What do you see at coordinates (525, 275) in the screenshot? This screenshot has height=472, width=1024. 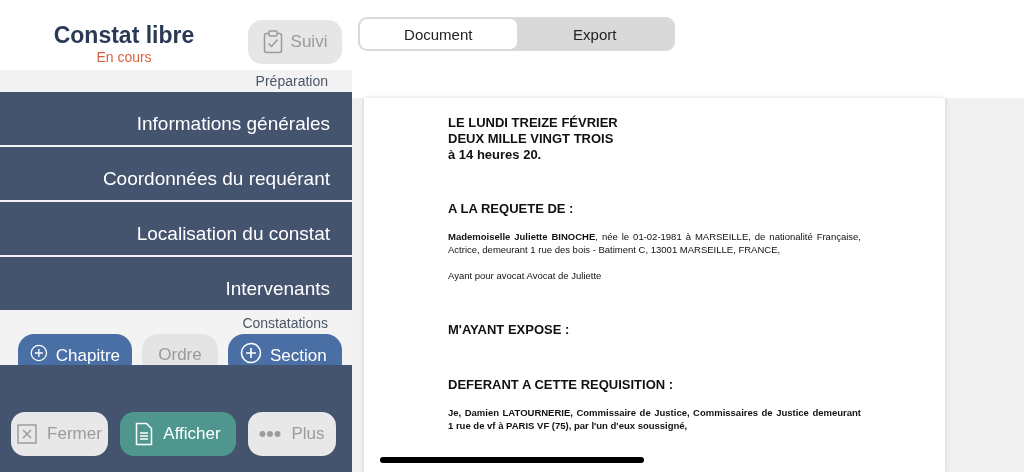 I see `paragraph: Ayant pour avocat Avocat de Juliette` at bounding box center [525, 275].